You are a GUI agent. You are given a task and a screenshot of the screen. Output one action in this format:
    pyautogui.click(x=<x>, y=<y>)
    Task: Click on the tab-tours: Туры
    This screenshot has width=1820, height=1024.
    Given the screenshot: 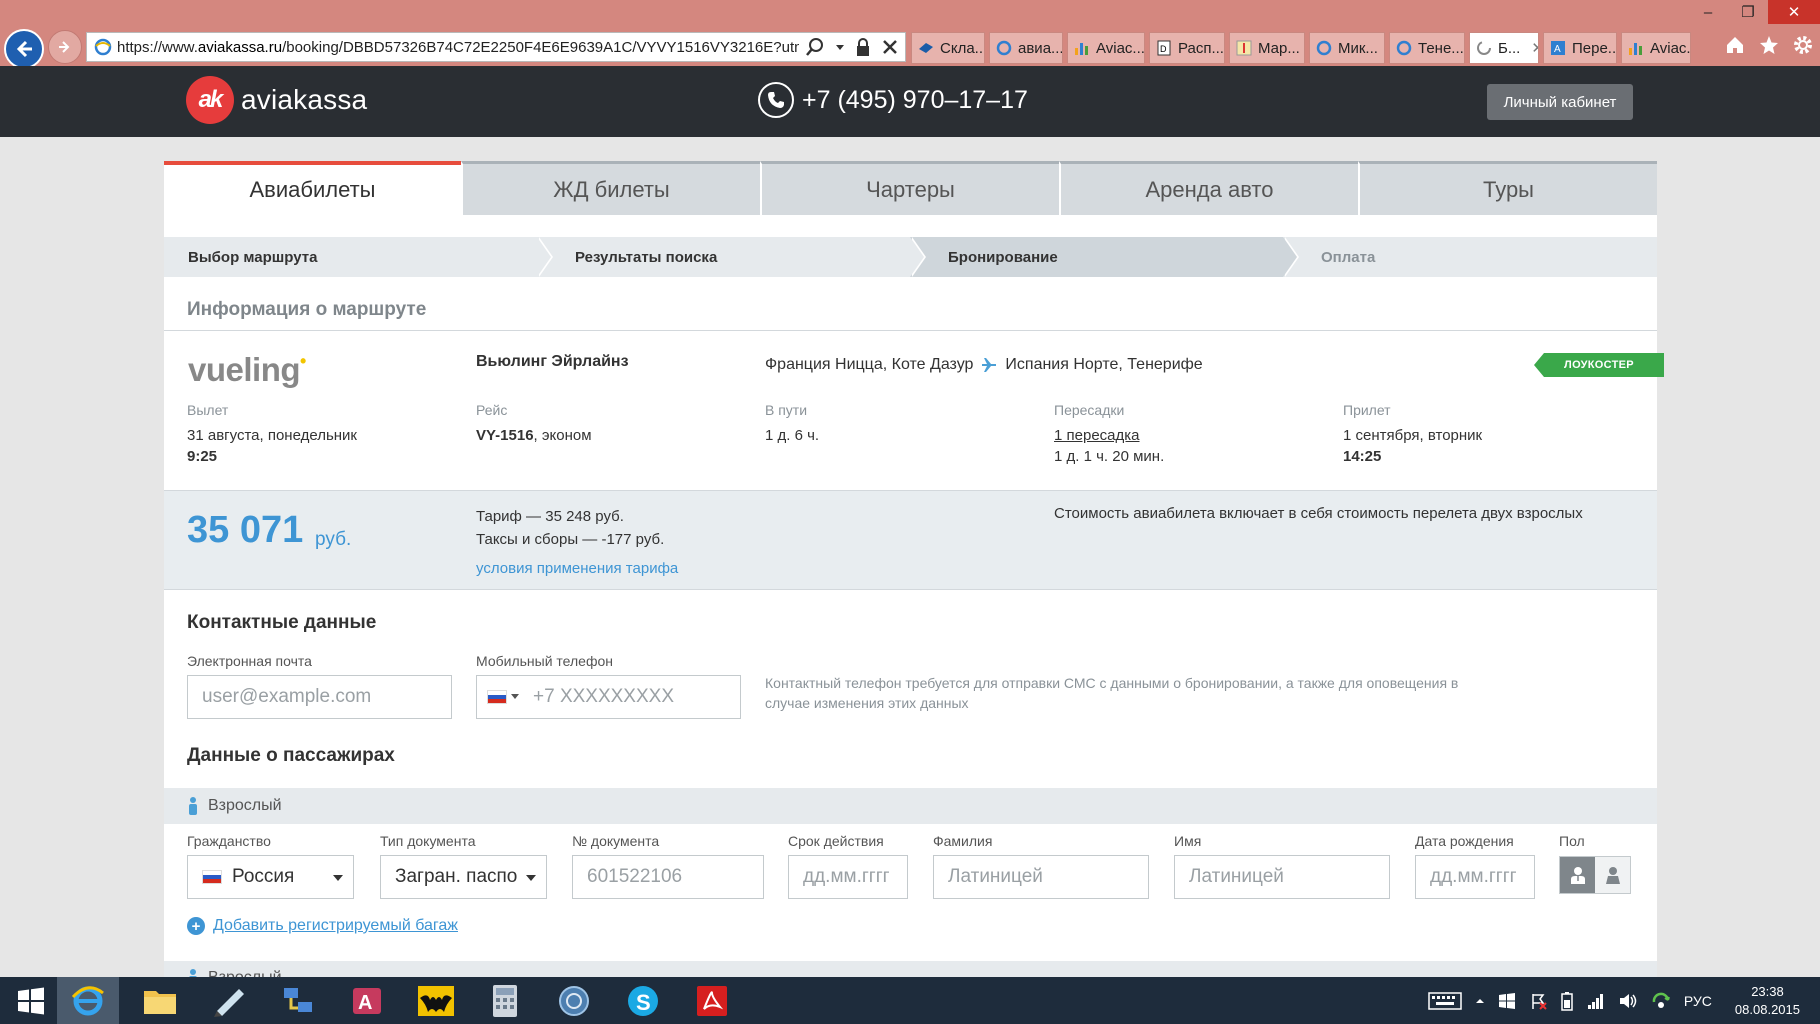 What is the action you would take?
    pyautogui.click(x=1507, y=188)
    